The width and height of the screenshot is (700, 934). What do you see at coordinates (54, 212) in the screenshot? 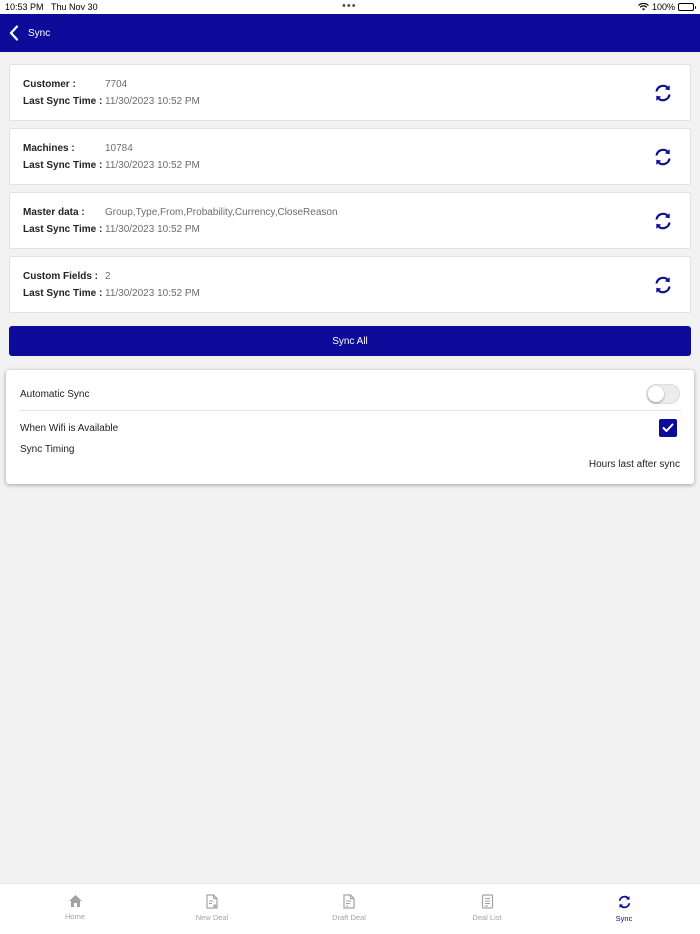
I see `sync-item-label: Master data :` at bounding box center [54, 212].